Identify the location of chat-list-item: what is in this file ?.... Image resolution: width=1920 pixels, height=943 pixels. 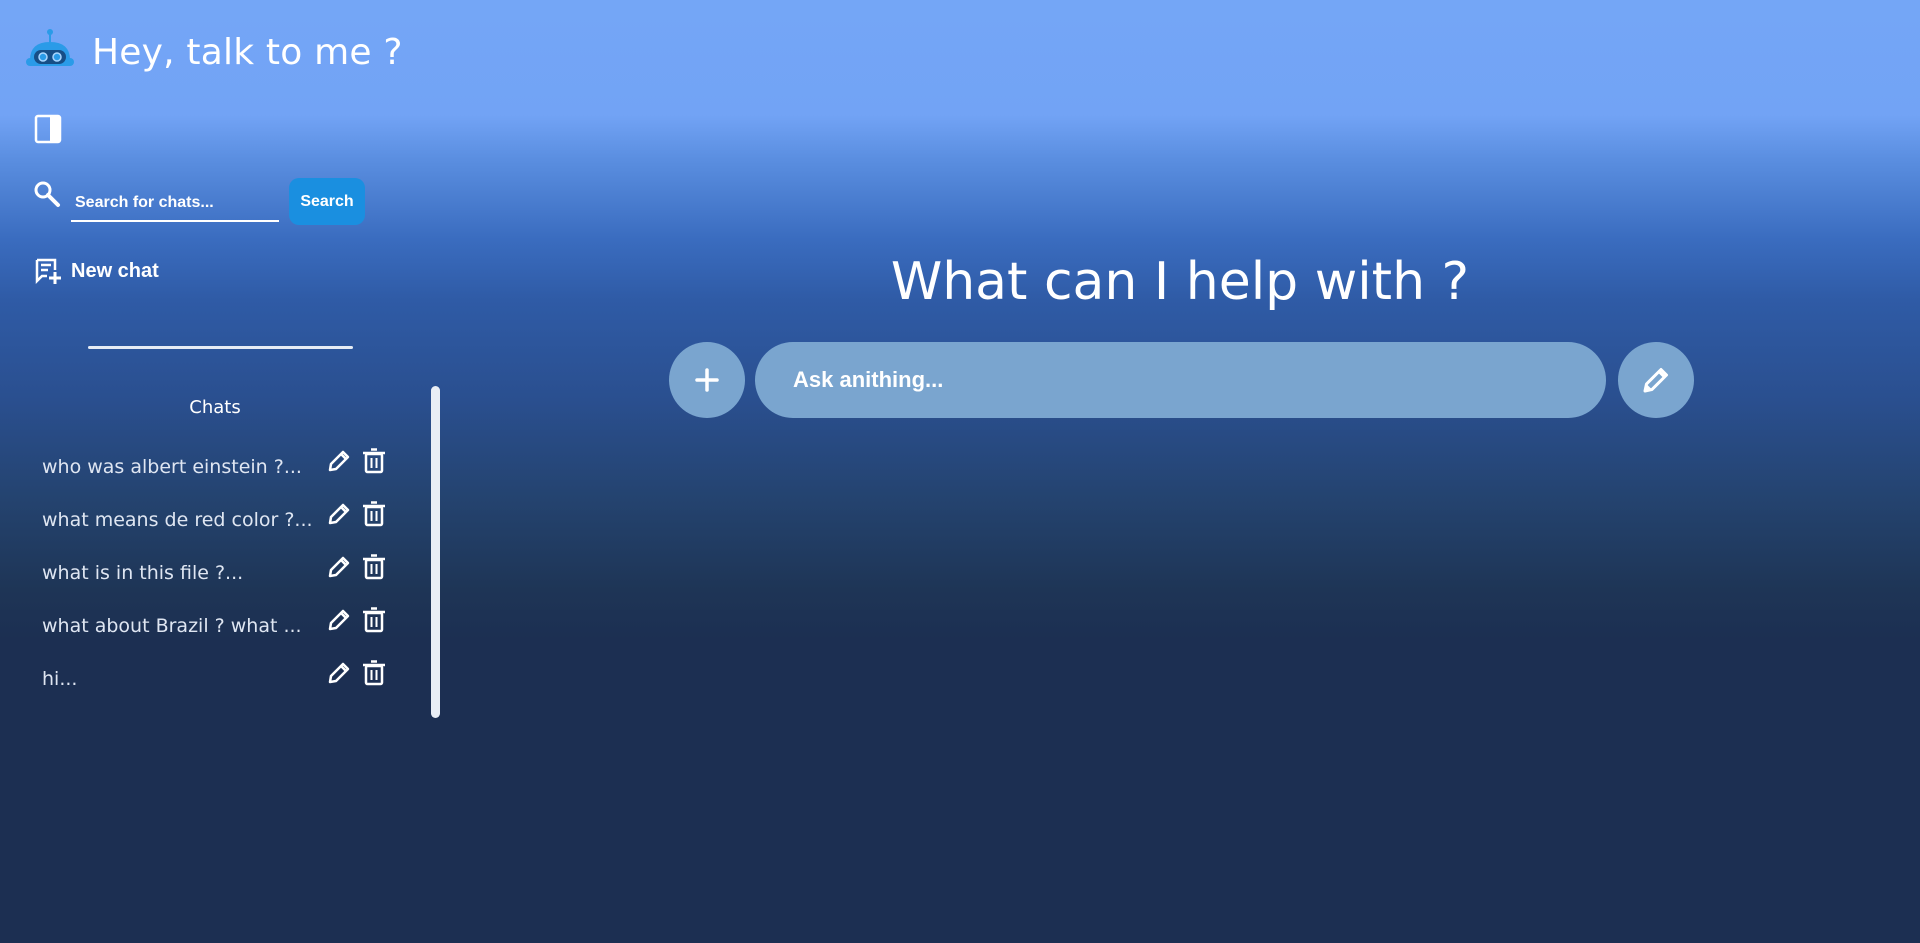
(217, 572).